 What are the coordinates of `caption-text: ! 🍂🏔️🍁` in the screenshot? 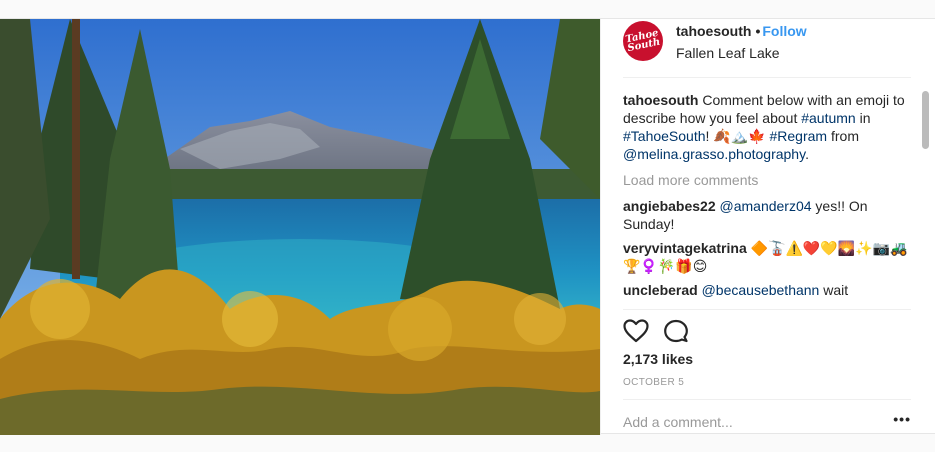 It's located at (737, 136).